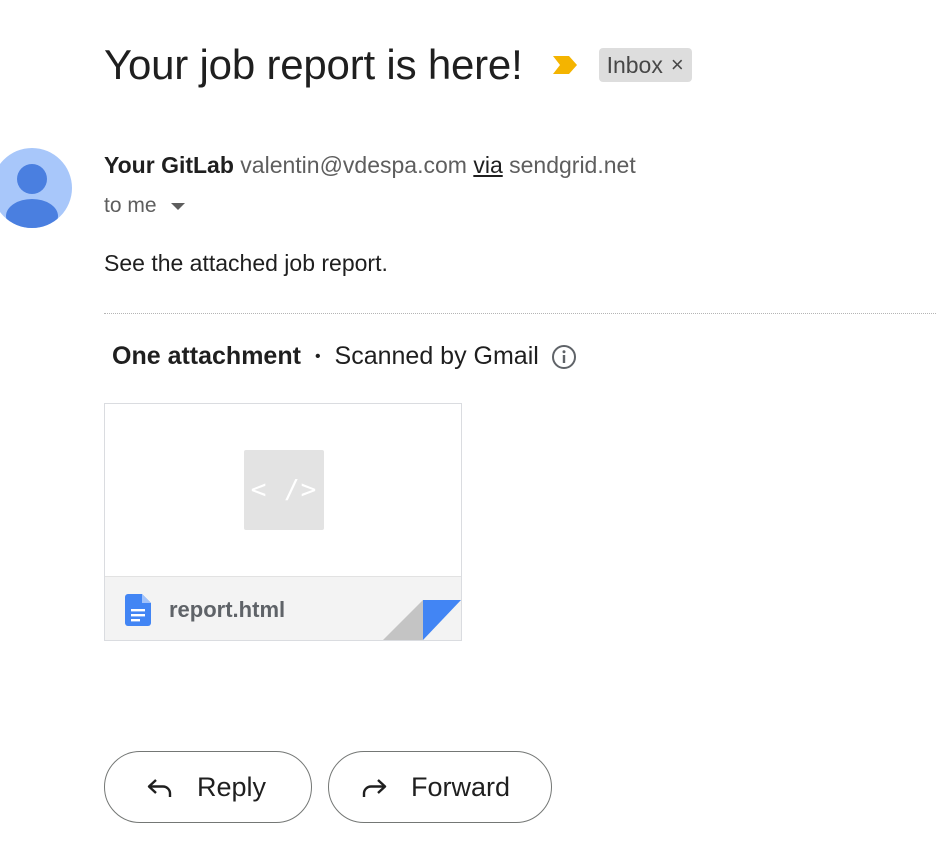 The image size is (936, 852). I want to click on recipient-text: to me, so click(130, 205).